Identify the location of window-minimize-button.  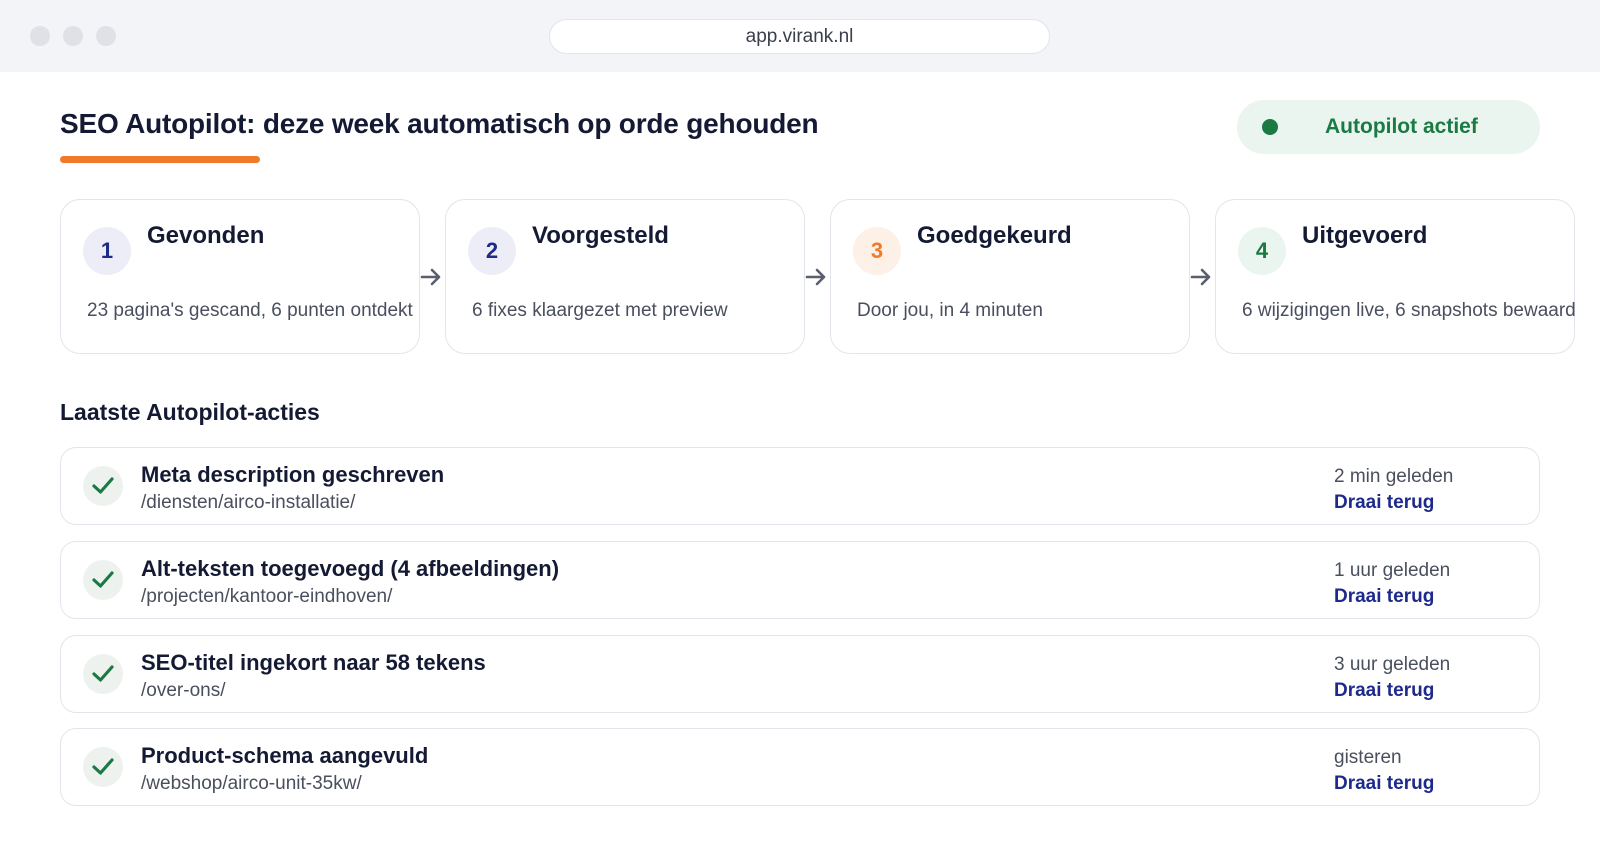
(73, 36).